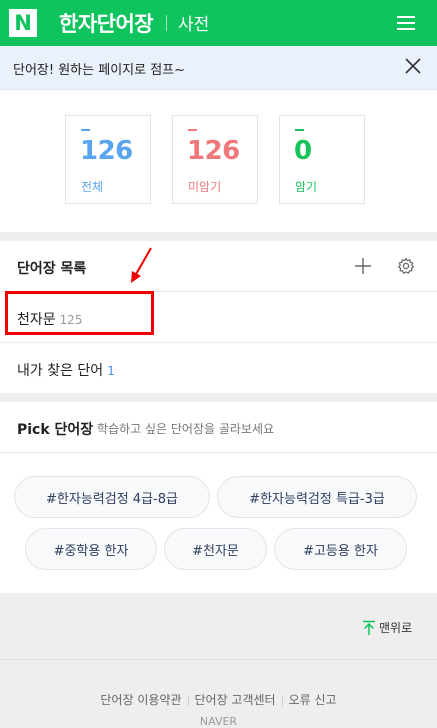 Image resolution: width=437 pixels, height=728 pixels. Describe the element at coordinates (106, 151) in the screenshot. I see `stat-total-value: 126` at that location.